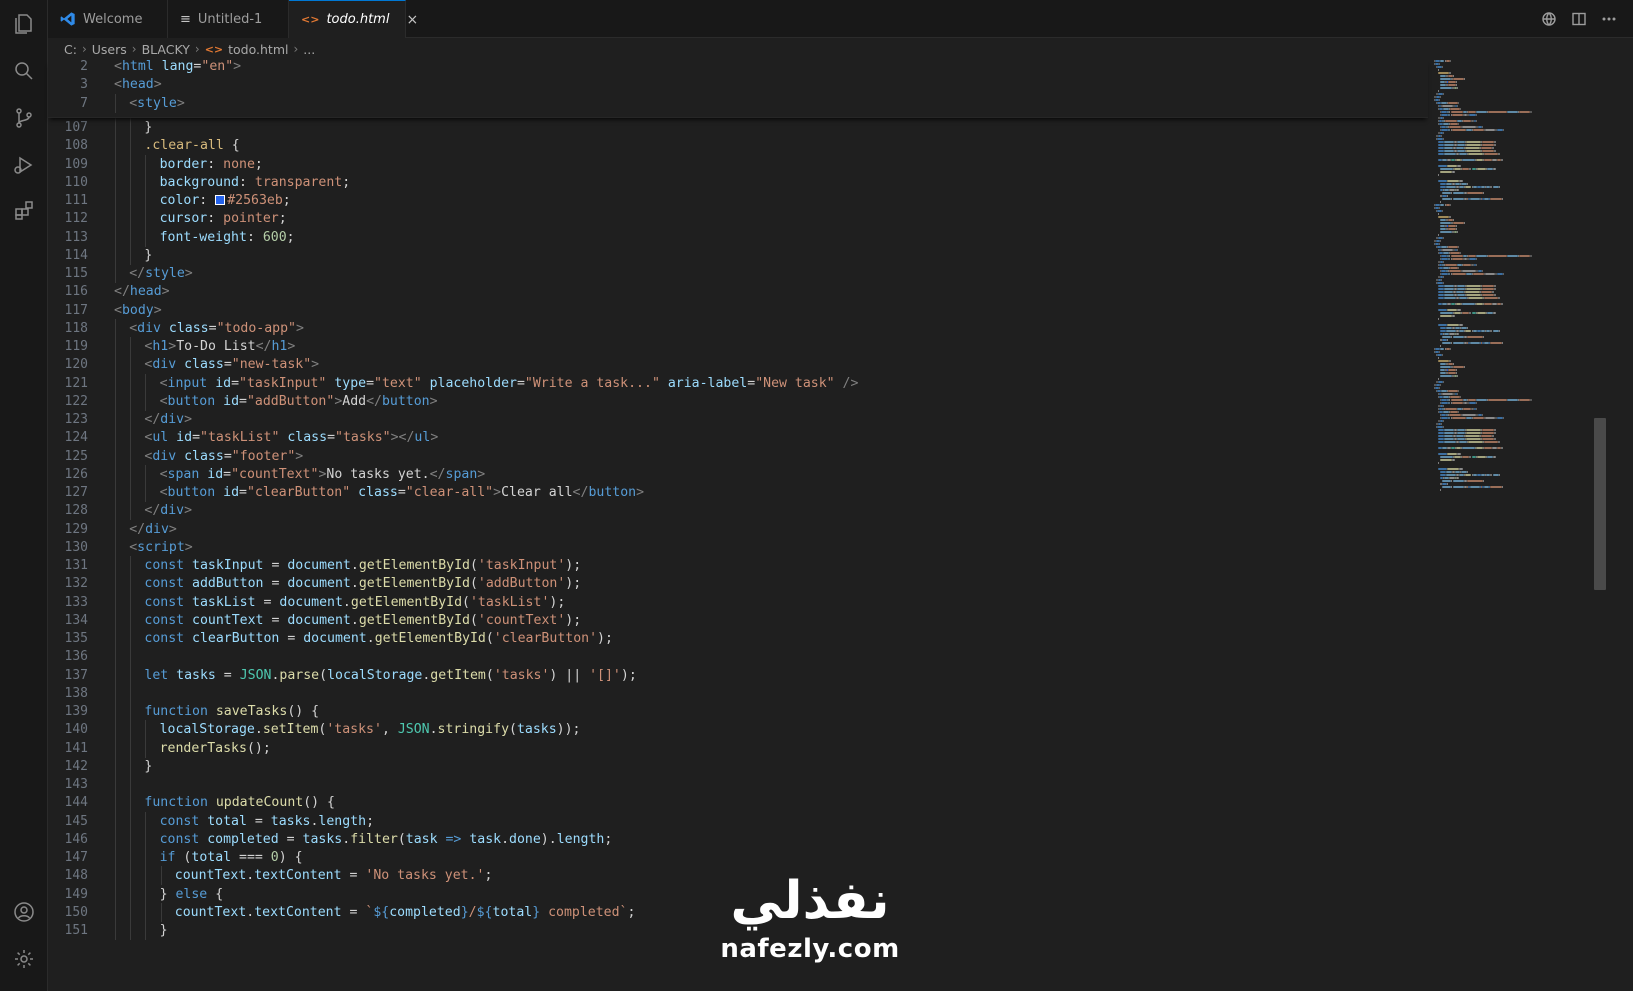 This screenshot has width=1633, height=991. I want to click on breadcrumb-file: todo.html, so click(258, 49).